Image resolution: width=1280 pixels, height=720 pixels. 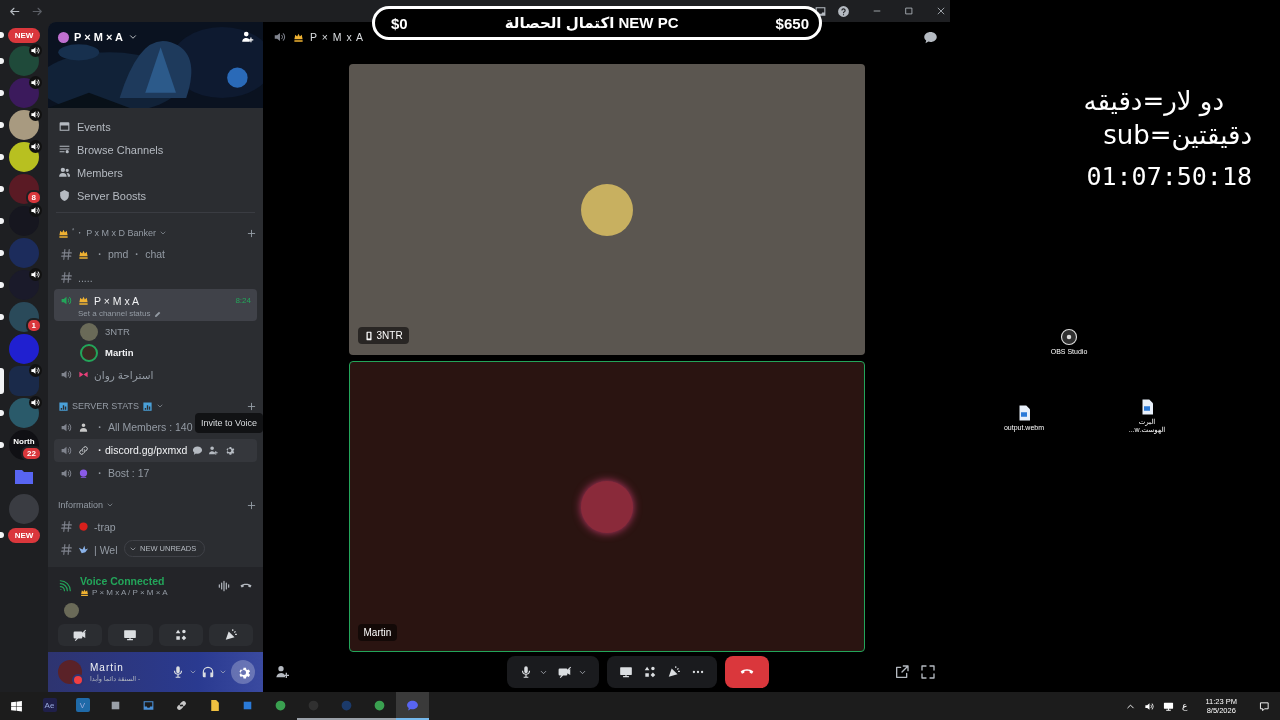 What do you see at coordinates (66, 549) in the screenshot?
I see `hash-icon` at bounding box center [66, 549].